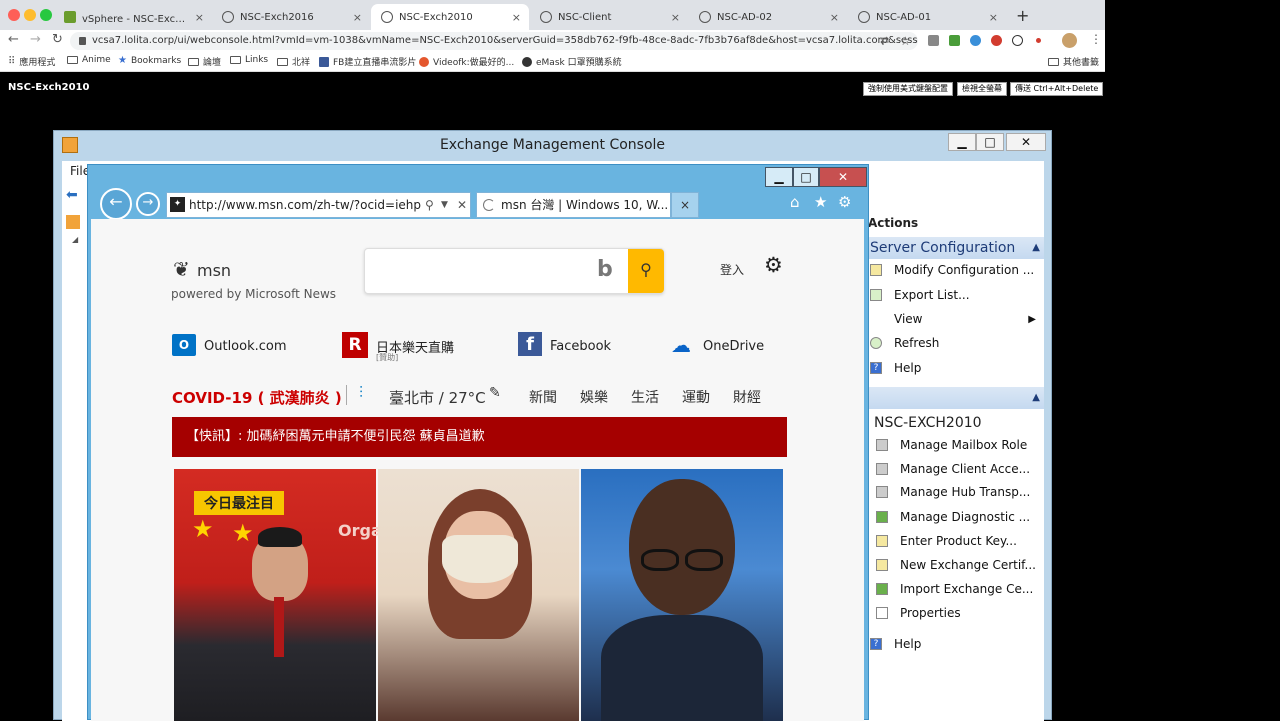  What do you see at coordinates (1057, 89) in the screenshot?
I see `send-ctrl-alt-delete-button: 傳送 Ctrl+Alt+Delete` at bounding box center [1057, 89].